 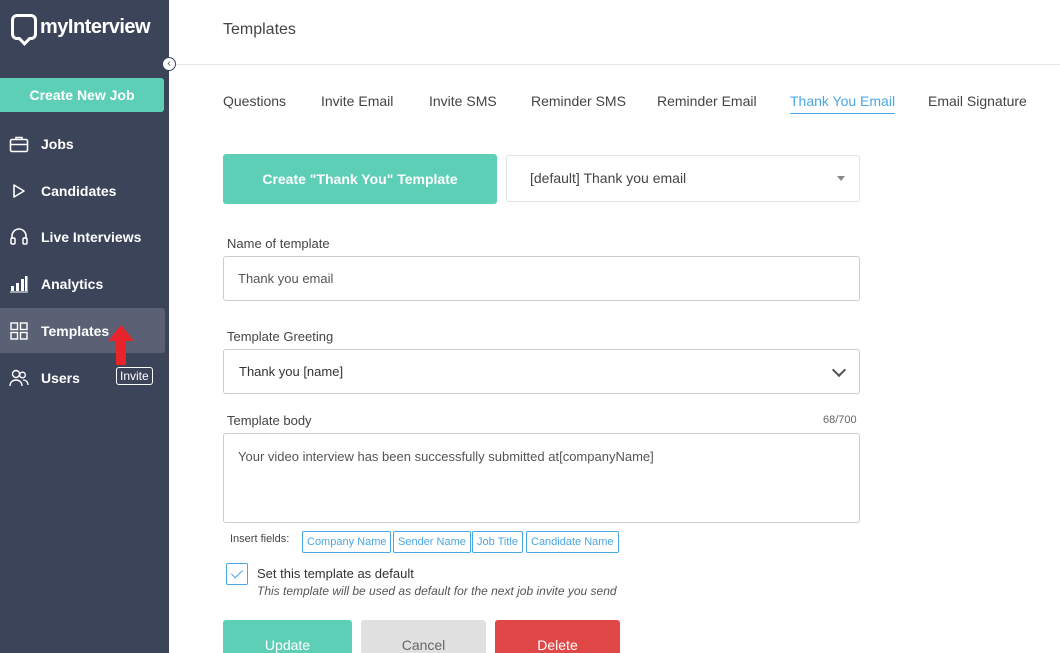 I want to click on grid-icon, so click(x=19, y=331).